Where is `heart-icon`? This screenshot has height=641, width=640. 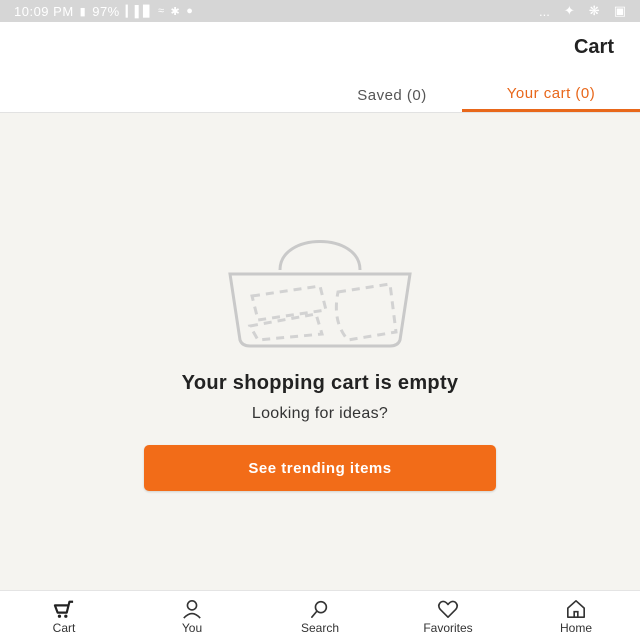
heart-icon is located at coordinates (448, 609).